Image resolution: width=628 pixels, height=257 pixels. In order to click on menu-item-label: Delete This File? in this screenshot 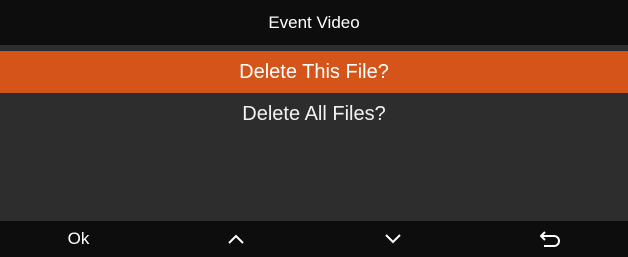, I will do `click(314, 71)`.